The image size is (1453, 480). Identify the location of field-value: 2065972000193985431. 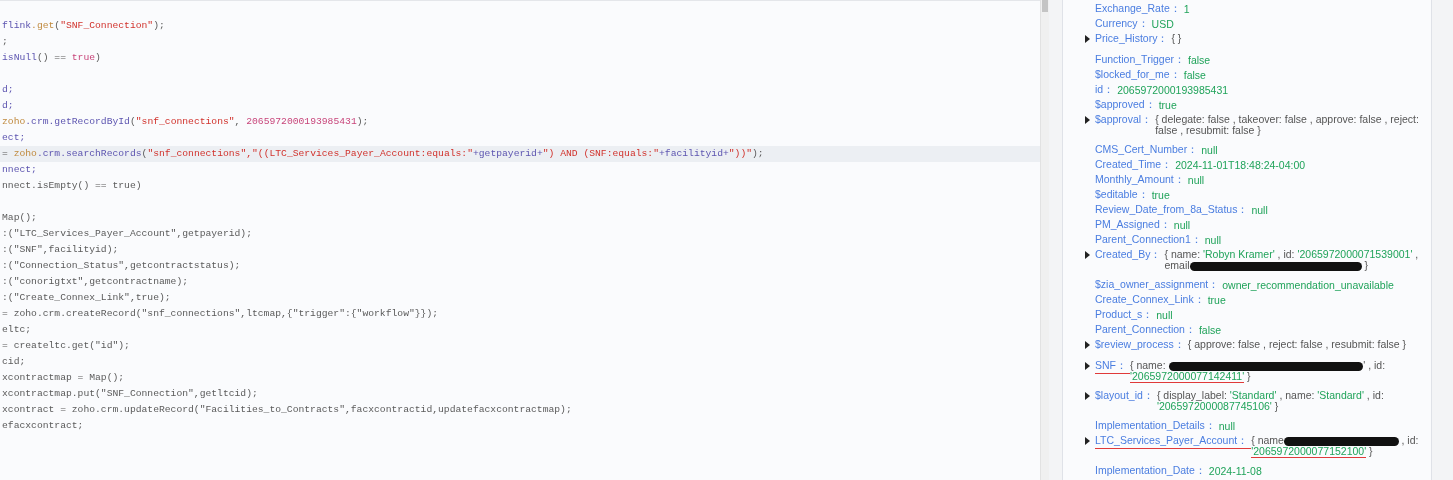
(1173, 89).